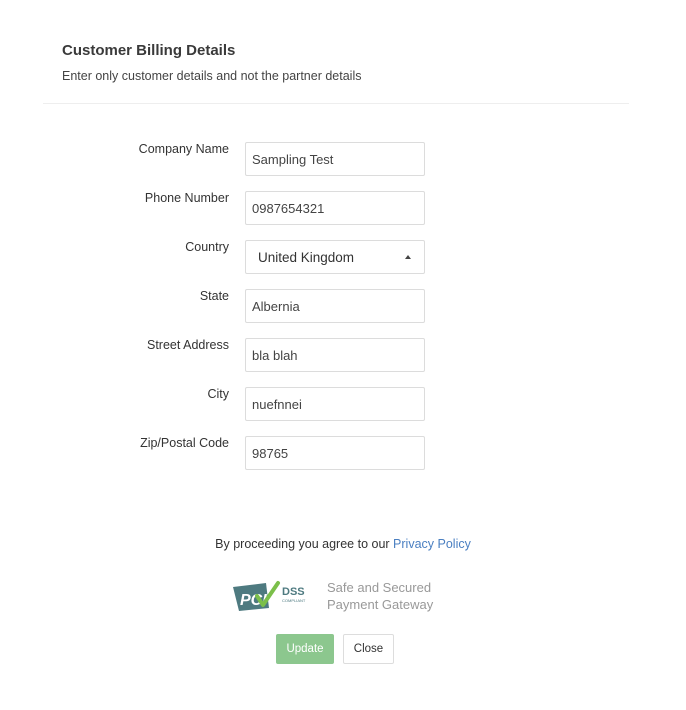  Describe the element at coordinates (188, 345) in the screenshot. I see `street-address-label: Street Address` at that location.